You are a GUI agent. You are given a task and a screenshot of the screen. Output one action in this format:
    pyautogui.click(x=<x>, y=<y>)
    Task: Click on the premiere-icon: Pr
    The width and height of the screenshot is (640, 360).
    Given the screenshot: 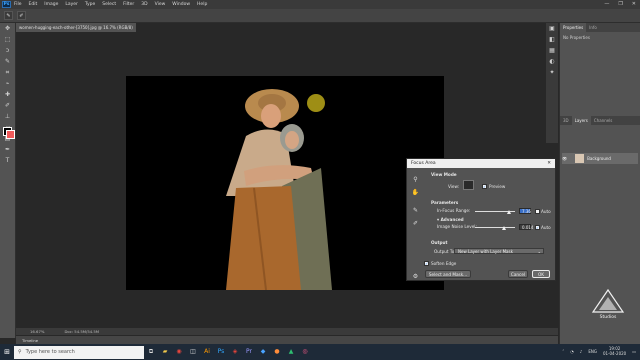 What is the action you would take?
    pyautogui.click(x=249, y=352)
    